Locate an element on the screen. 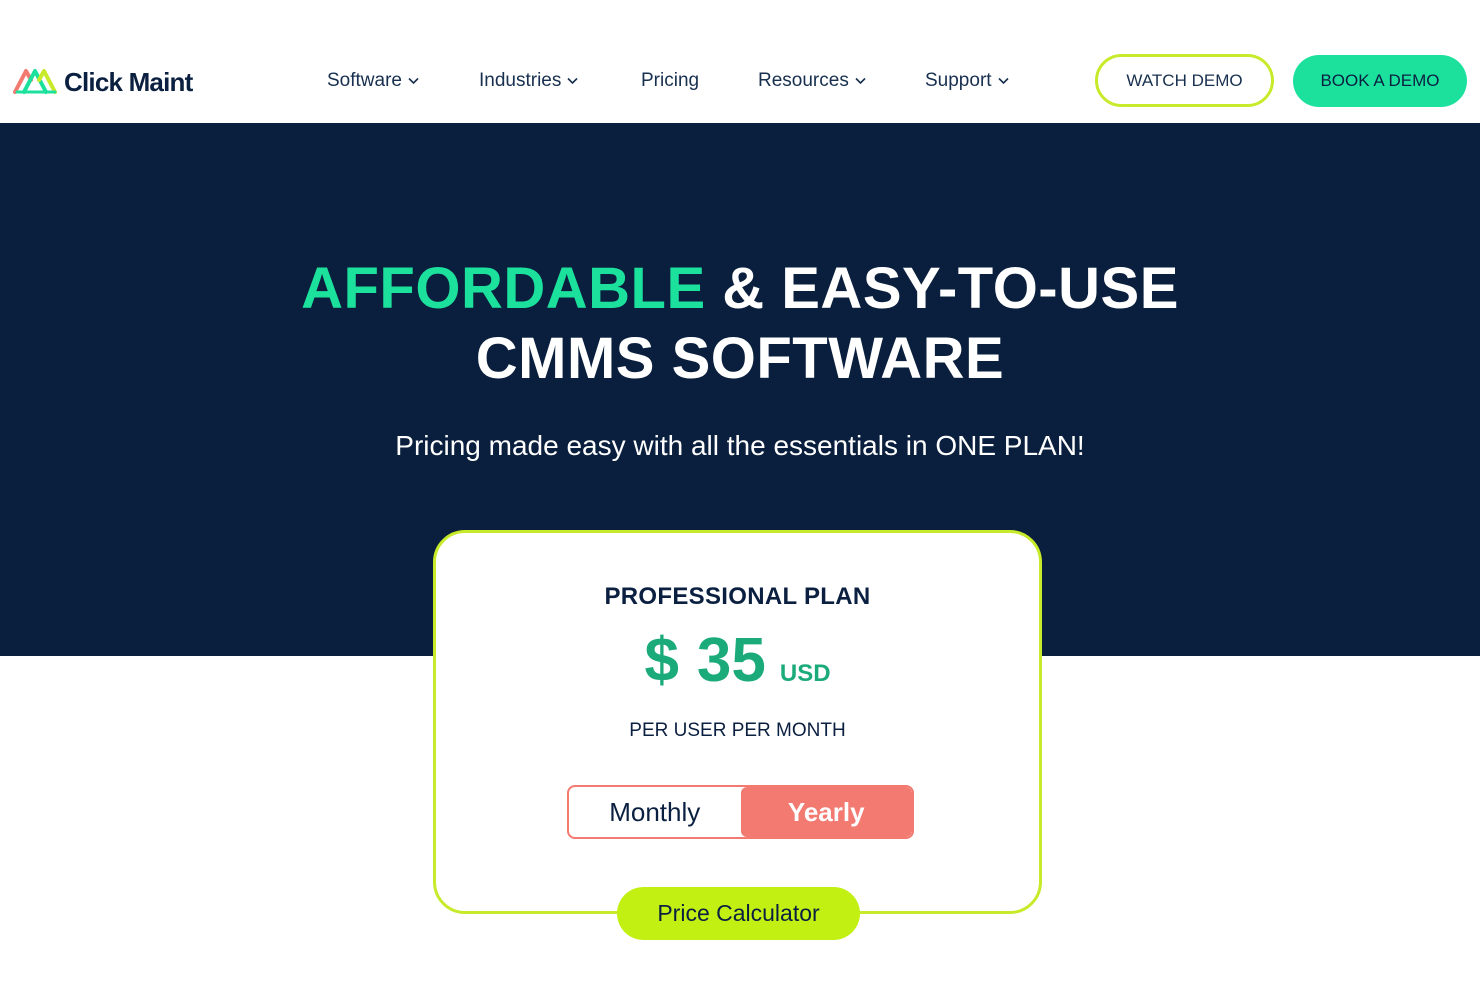 Image resolution: width=1480 pixels, height=987 pixels. price-amount: 35 is located at coordinates (731, 660).